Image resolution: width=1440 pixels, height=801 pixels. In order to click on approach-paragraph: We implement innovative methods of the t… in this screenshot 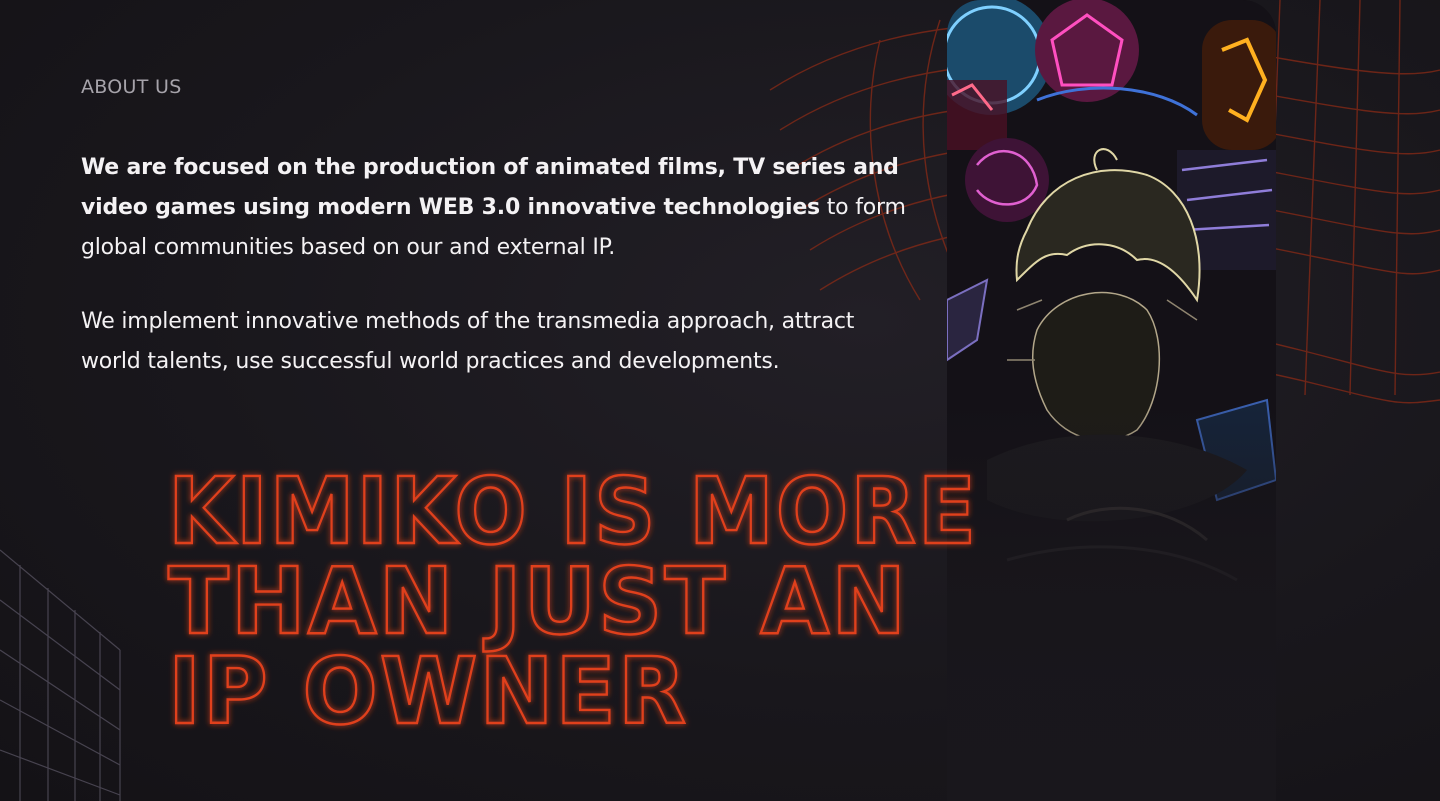, I will do `click(468, 341)`.